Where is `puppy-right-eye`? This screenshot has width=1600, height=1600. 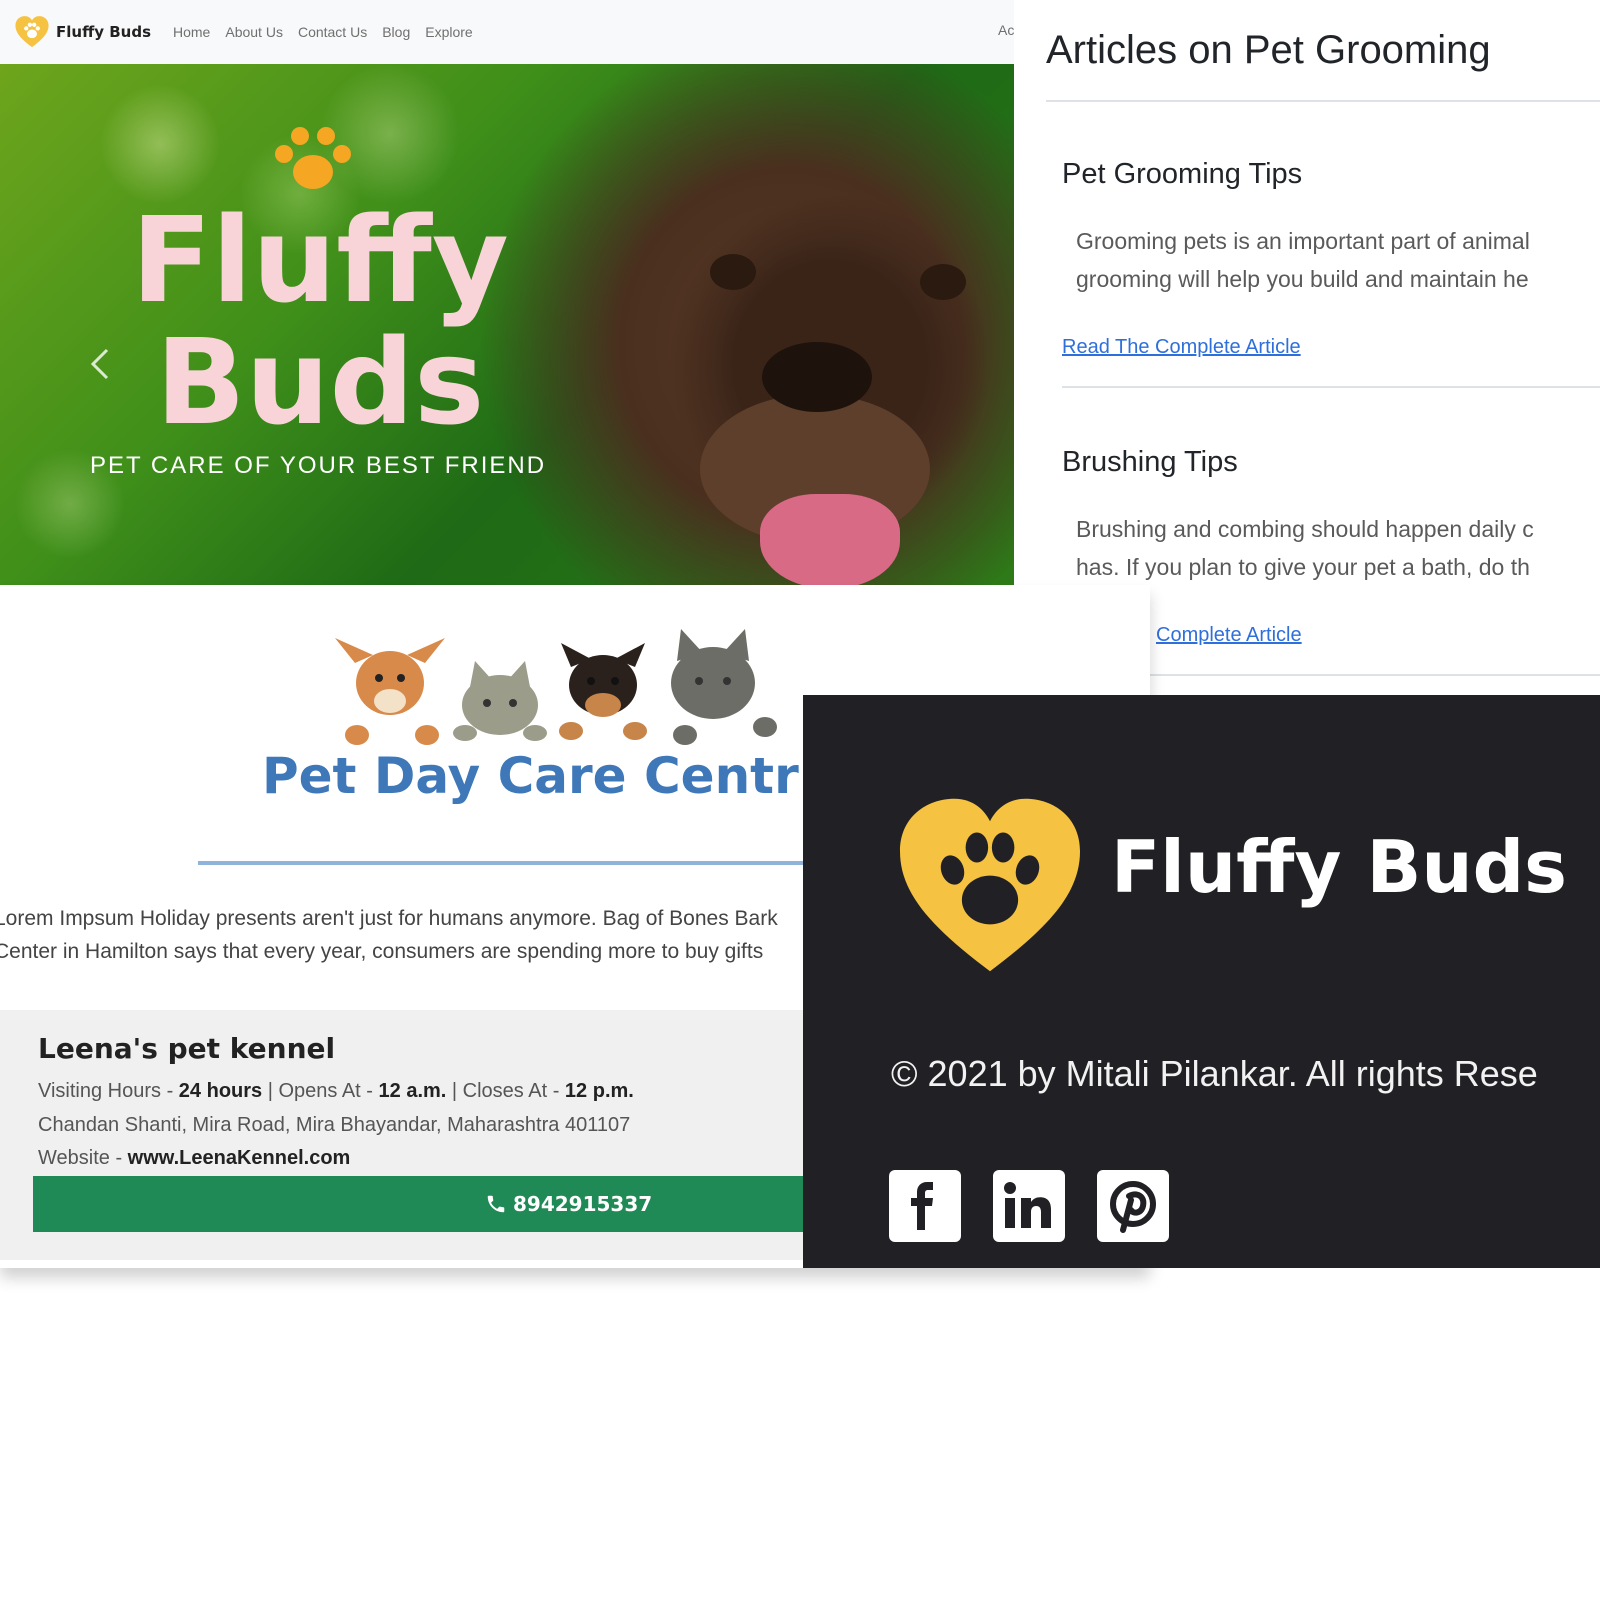 puppy-right-eye is located at coordinates (943, 282).